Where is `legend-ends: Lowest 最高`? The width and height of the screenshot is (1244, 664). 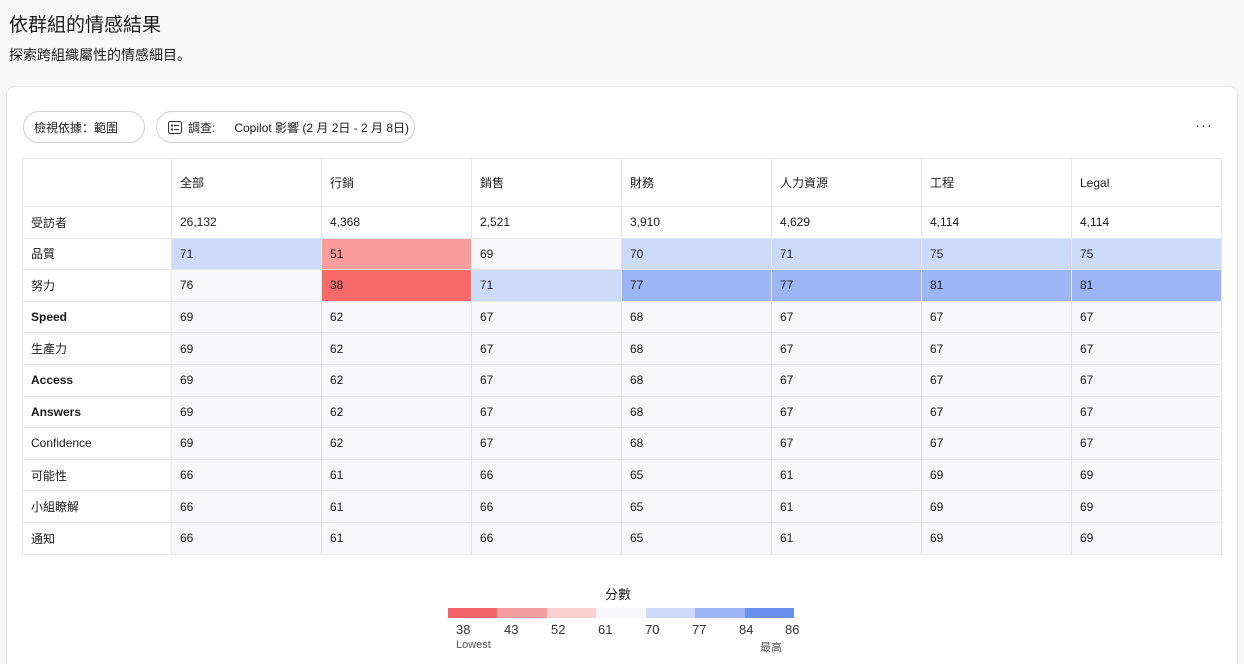
legend-ends: Lowest 最高 is located at coordinates (628, 646).